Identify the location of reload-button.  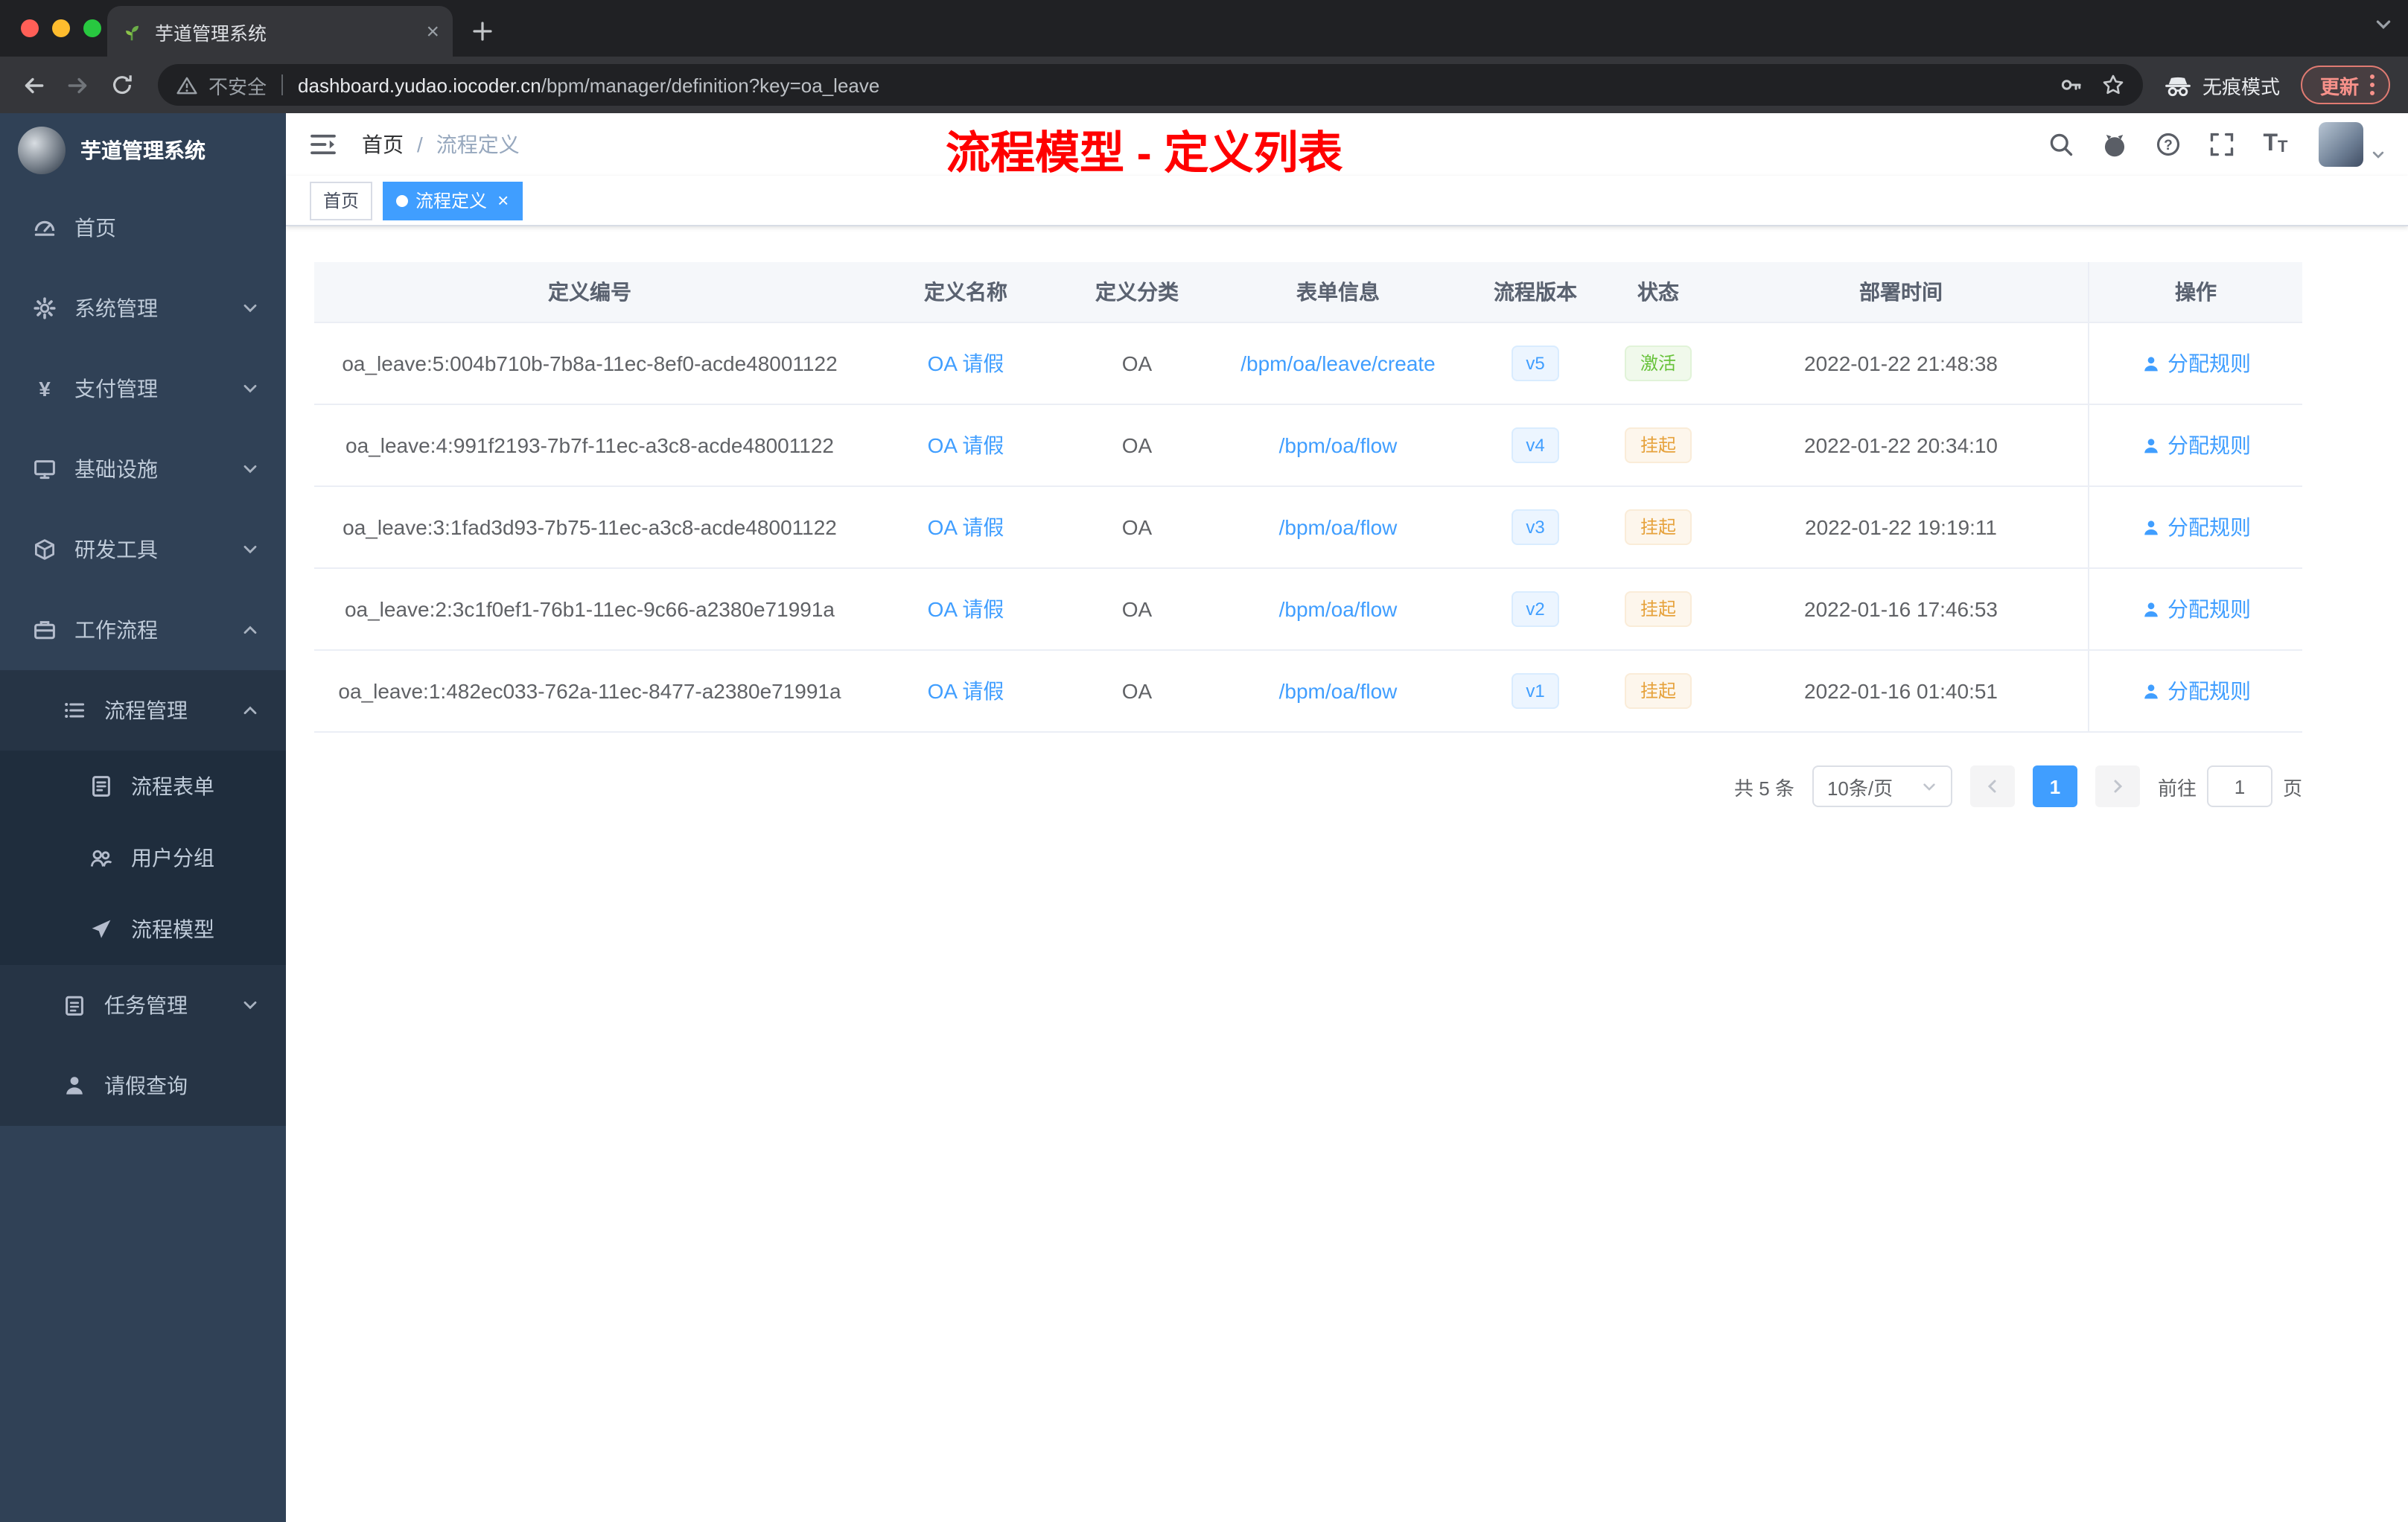
(122, 85).